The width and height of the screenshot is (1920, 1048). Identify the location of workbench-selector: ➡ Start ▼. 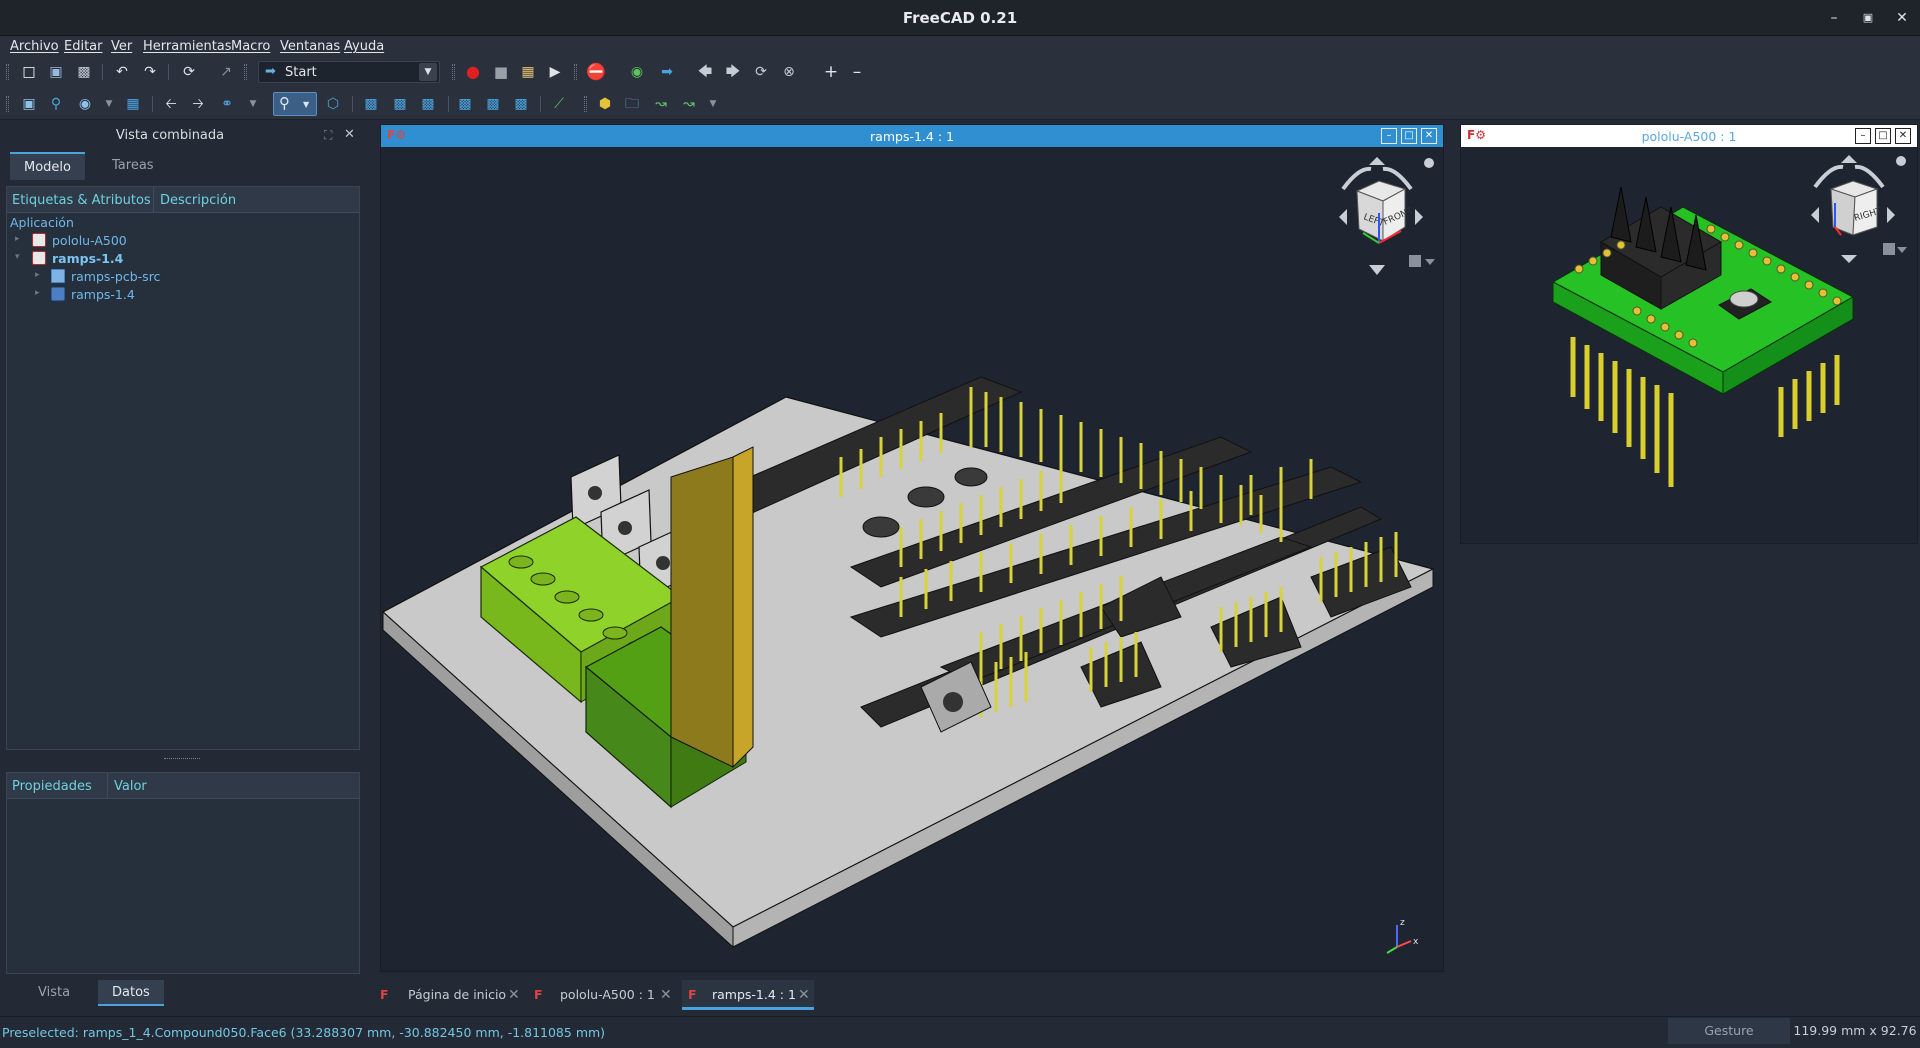
(349, 72).